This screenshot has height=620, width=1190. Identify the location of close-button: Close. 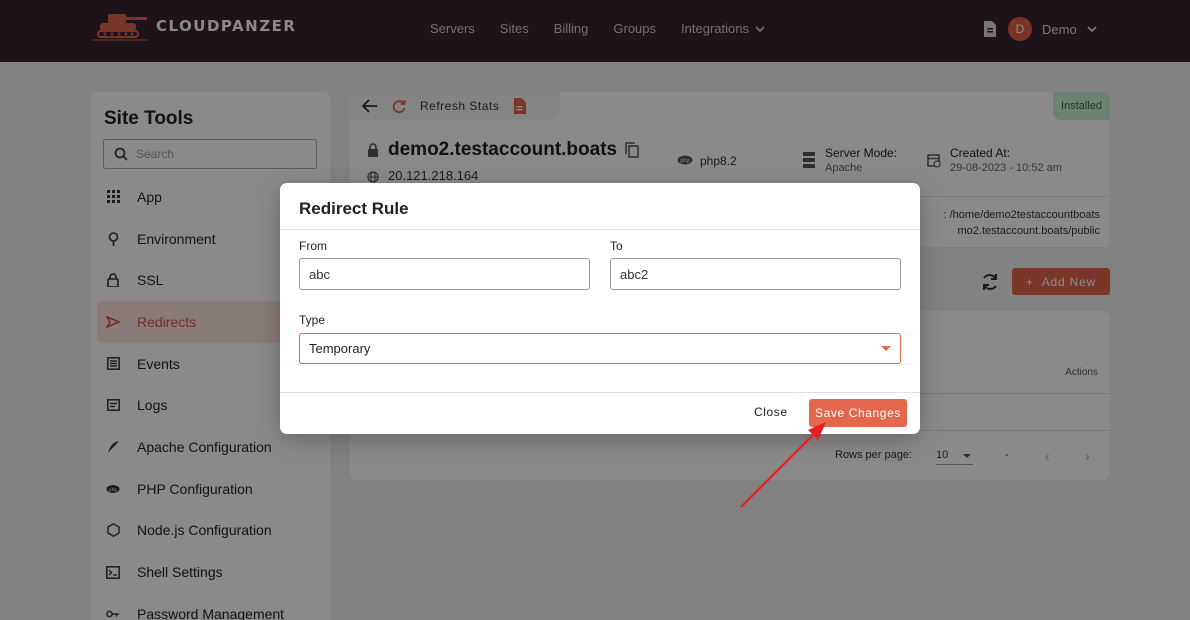
(771, 412).